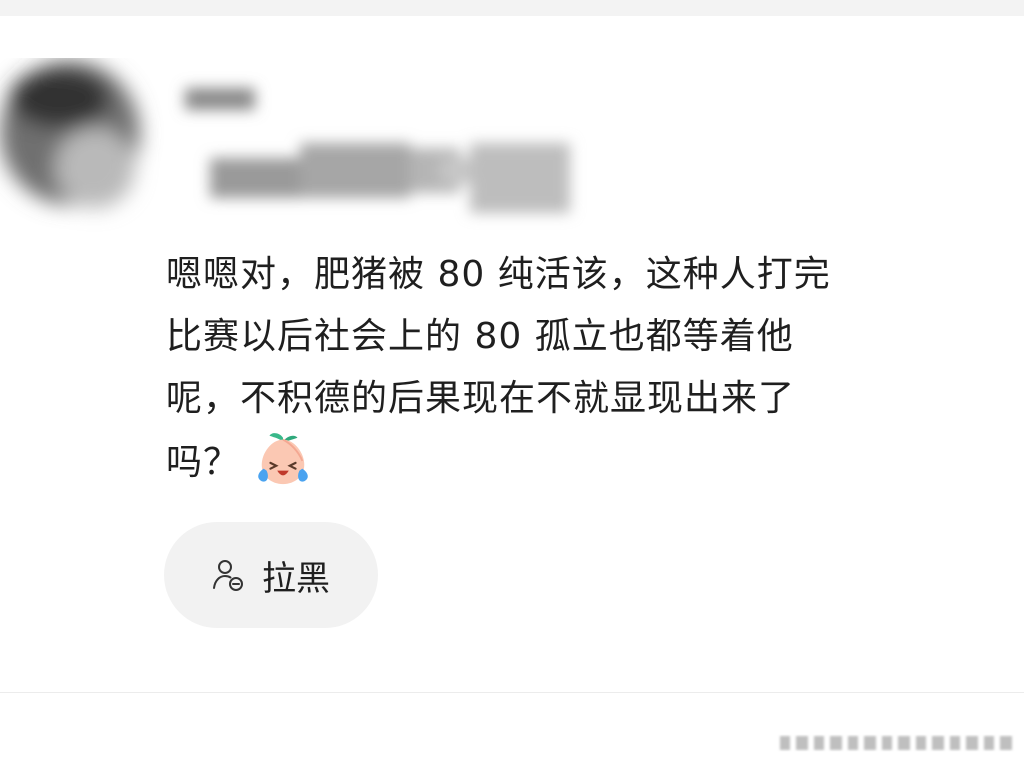 The image size is (1024, 768). I want to click on block-button-label: 拉黑, so click(296, 578).